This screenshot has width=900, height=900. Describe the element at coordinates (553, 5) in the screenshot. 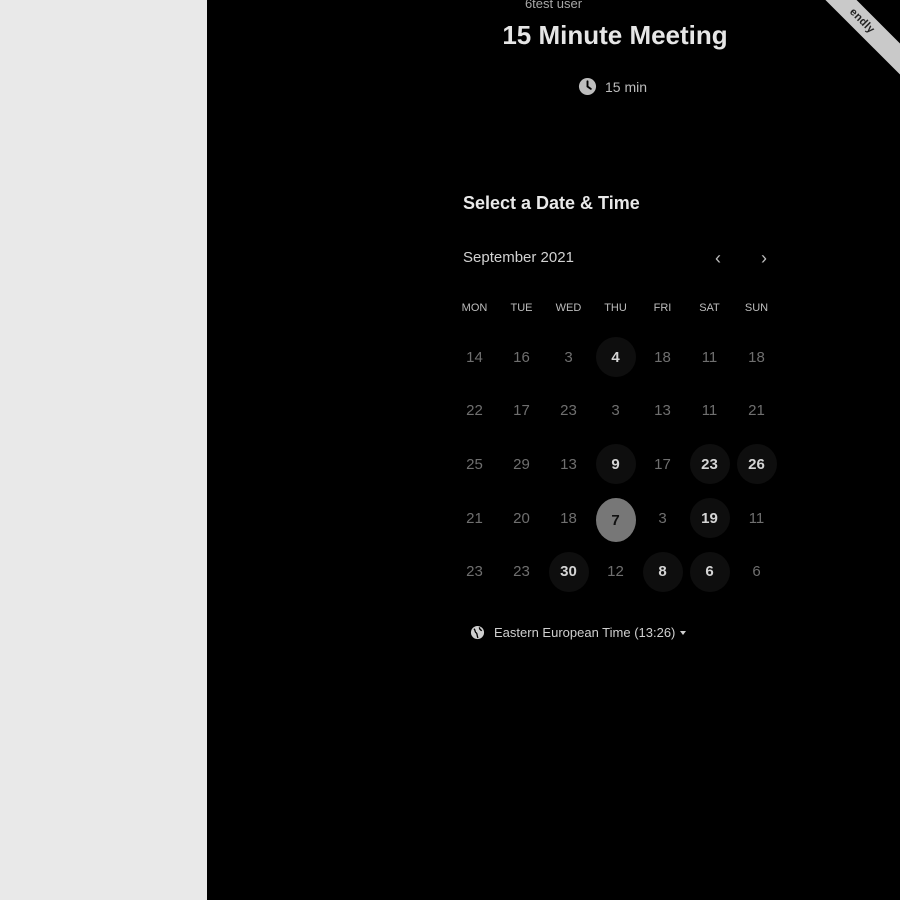

I see `event-owner-name: 6test user` at that location.